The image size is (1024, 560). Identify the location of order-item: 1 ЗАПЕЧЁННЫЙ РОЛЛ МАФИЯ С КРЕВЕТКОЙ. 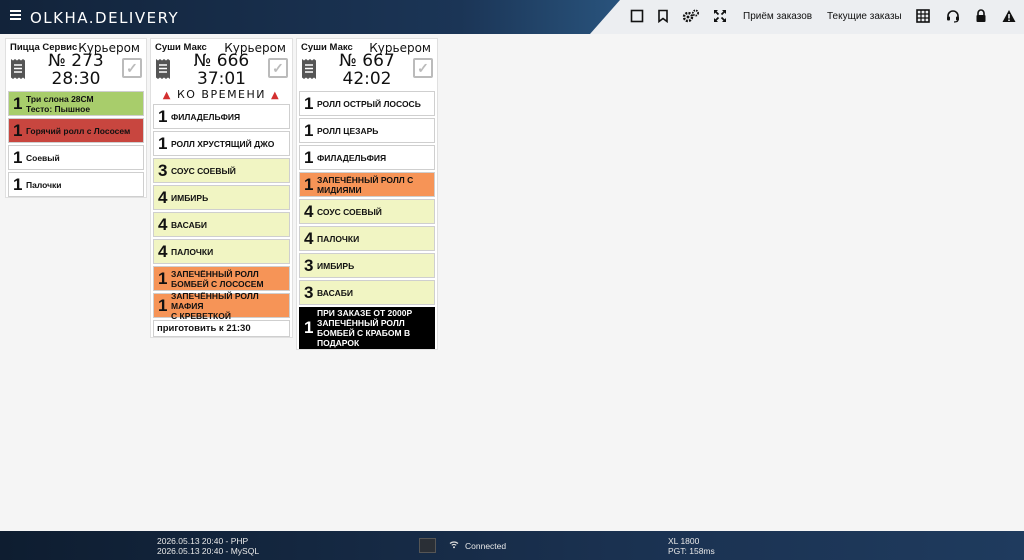
(221, 305).